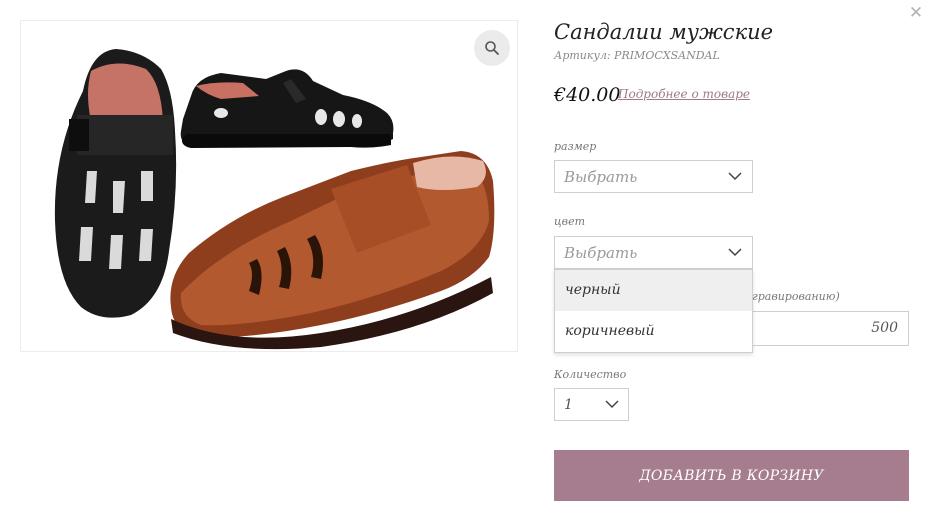 The image size is (926, 512). I want to click on quantity-label: Количество, so click(590, 374).